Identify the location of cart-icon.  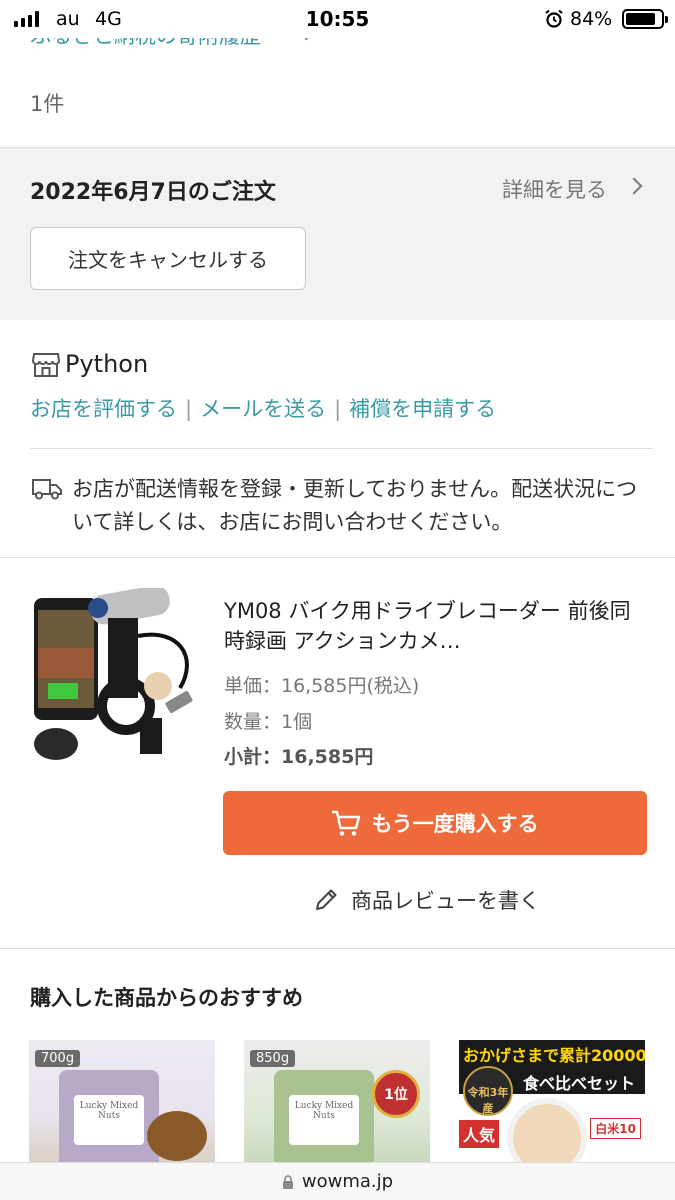
(346, 823).